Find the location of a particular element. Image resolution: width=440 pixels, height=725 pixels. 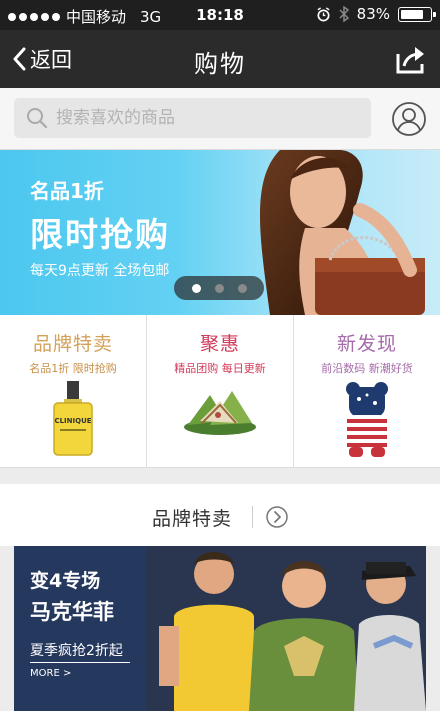

category-group-buy: 聚惠 精品团购 每日更新 is located at coordinates (220, 391).